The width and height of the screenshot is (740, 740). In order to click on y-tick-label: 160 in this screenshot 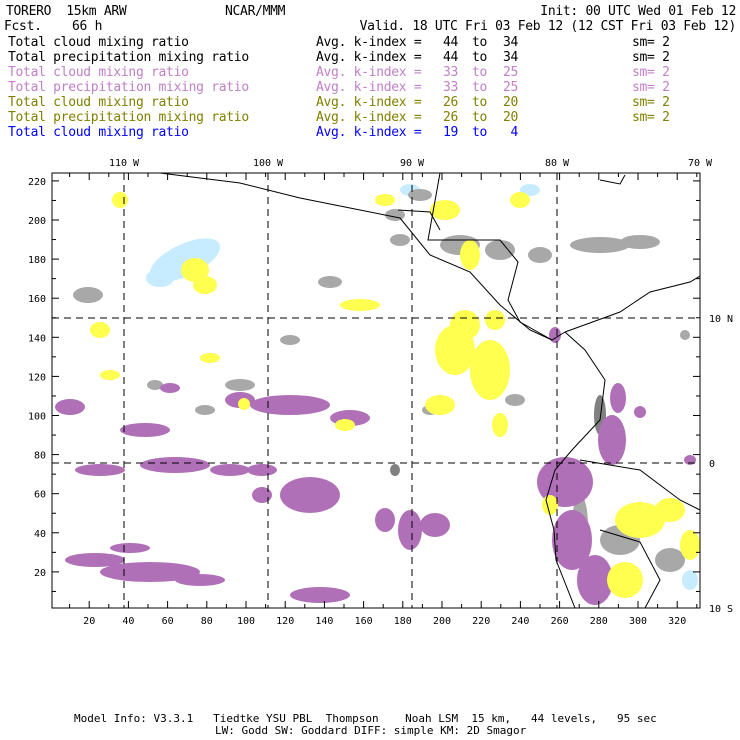, I will do `click(37, 299)`.